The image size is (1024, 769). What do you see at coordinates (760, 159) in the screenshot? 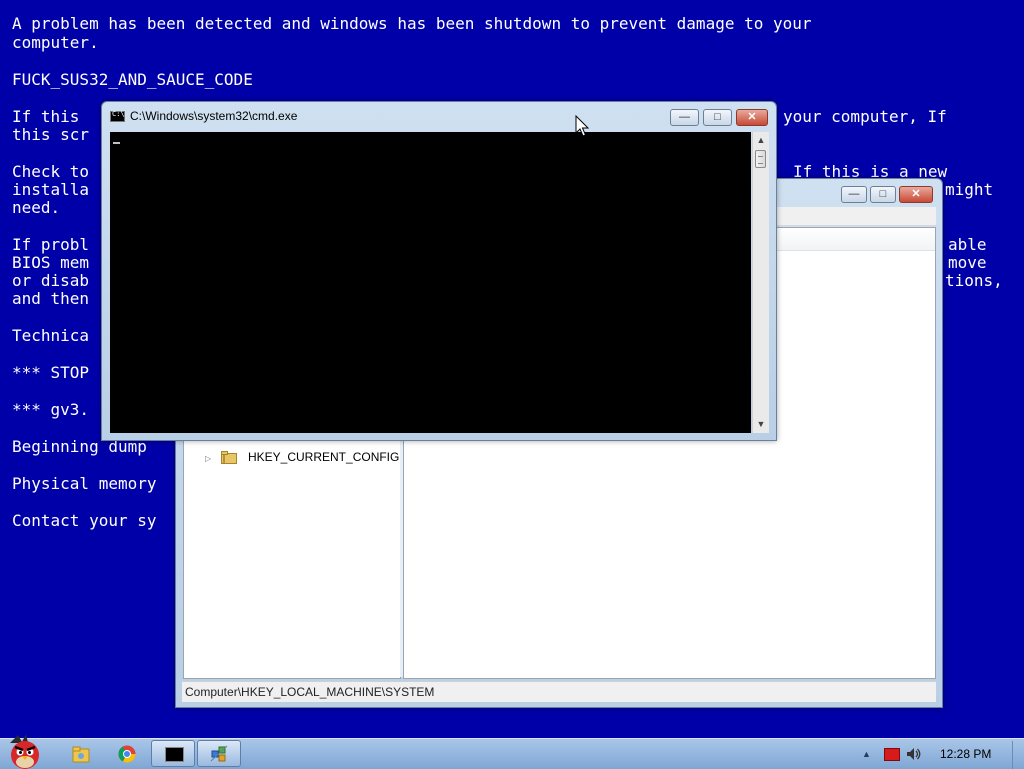
I see `scroll-thumb` at bounding box center [760, 159].